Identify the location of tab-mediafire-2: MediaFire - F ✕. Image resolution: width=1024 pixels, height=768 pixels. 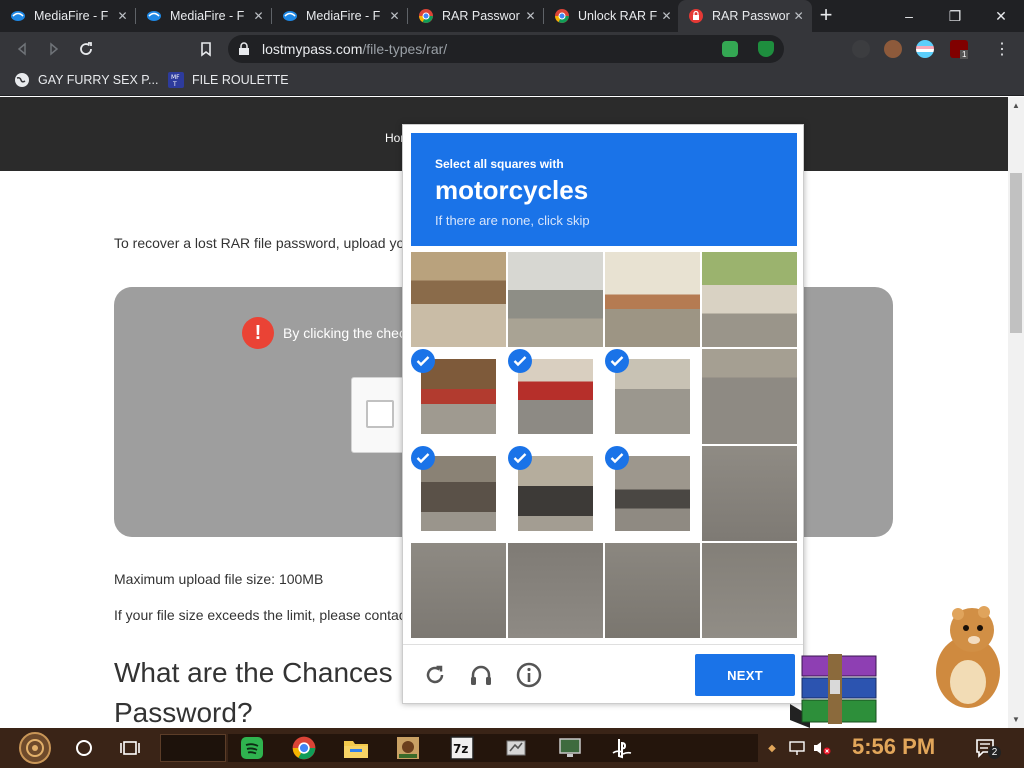
(204, 16).